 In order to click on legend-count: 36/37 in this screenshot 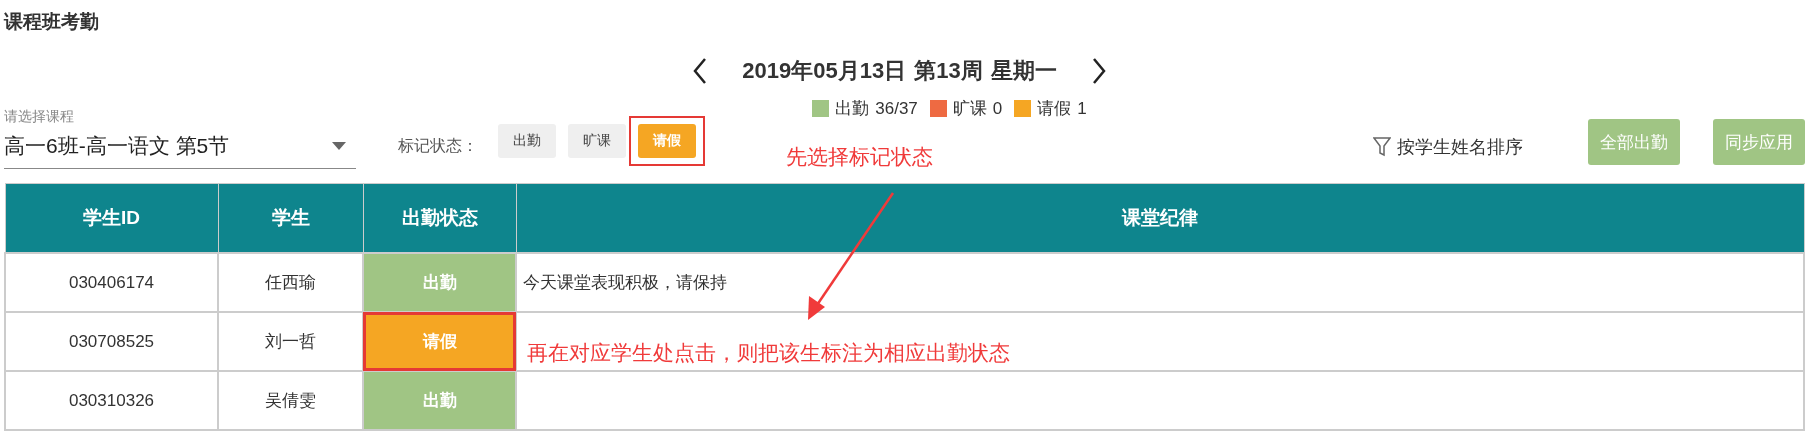, I will do `click(896, 108)`.